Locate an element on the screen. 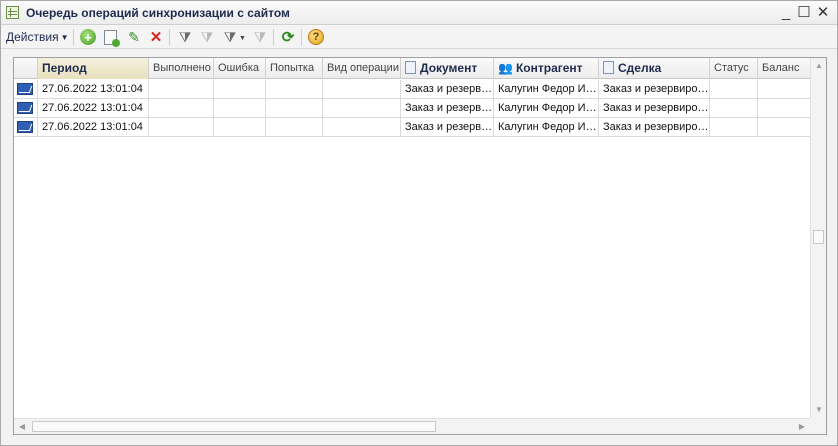 The width and height of the screenshot is (838, 446). horizontal-scrollbar: ◀ ▶ is located at coordinates (412, 426).